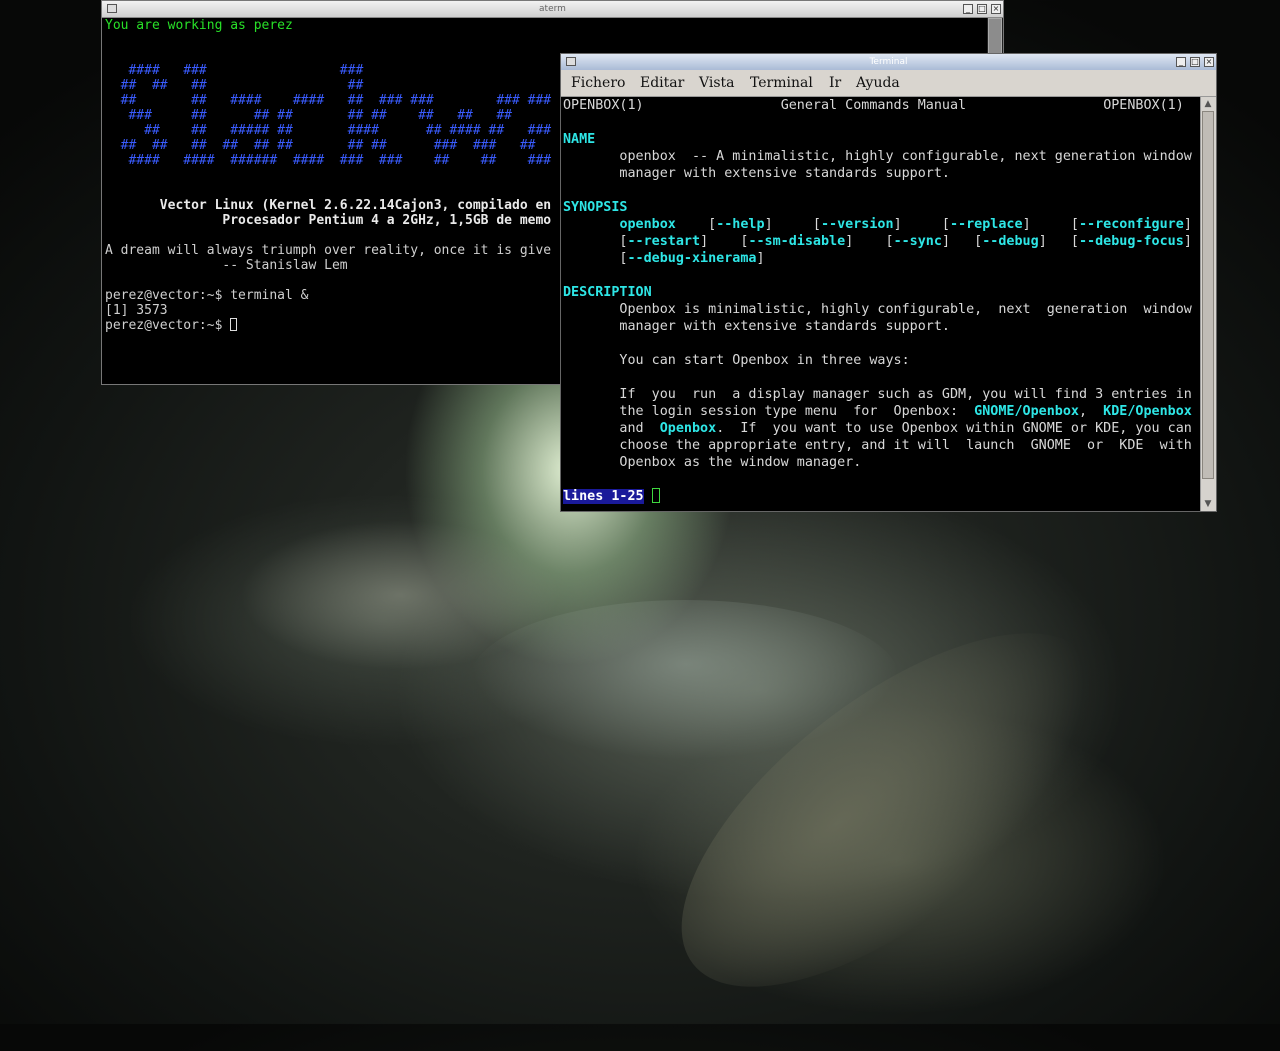  What do you see at coordinates (234, 70) in the screenshot?
I see `ascii-logo-line: #### ### ###` at bounding box center [234, 70].